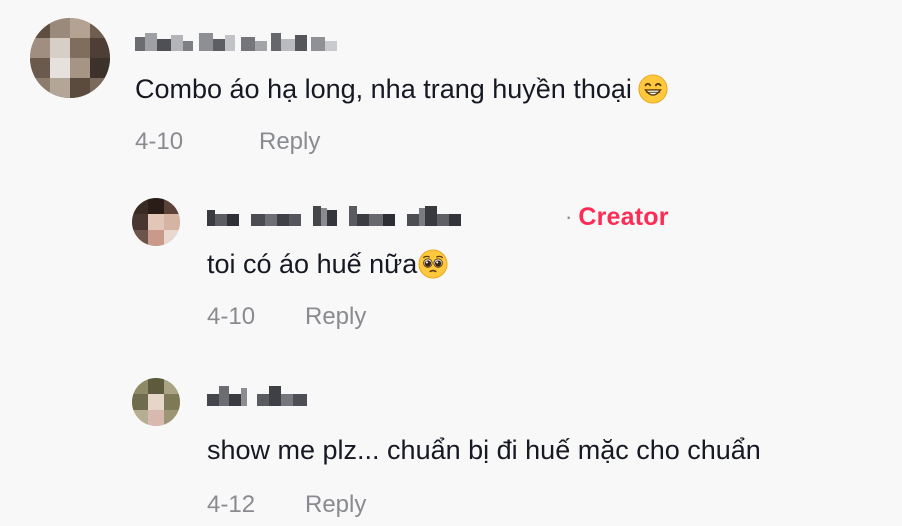  Describe the element at coordinates (401, 89) in the screenshot. I see `comment-text: Combo áo hạ long, nha trang huyền thoại` at that location.